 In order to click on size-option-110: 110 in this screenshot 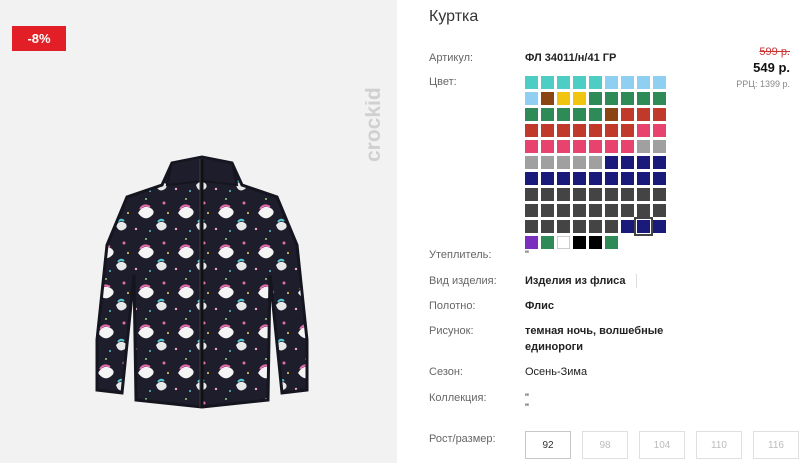, I will do `click(719, 445)`.